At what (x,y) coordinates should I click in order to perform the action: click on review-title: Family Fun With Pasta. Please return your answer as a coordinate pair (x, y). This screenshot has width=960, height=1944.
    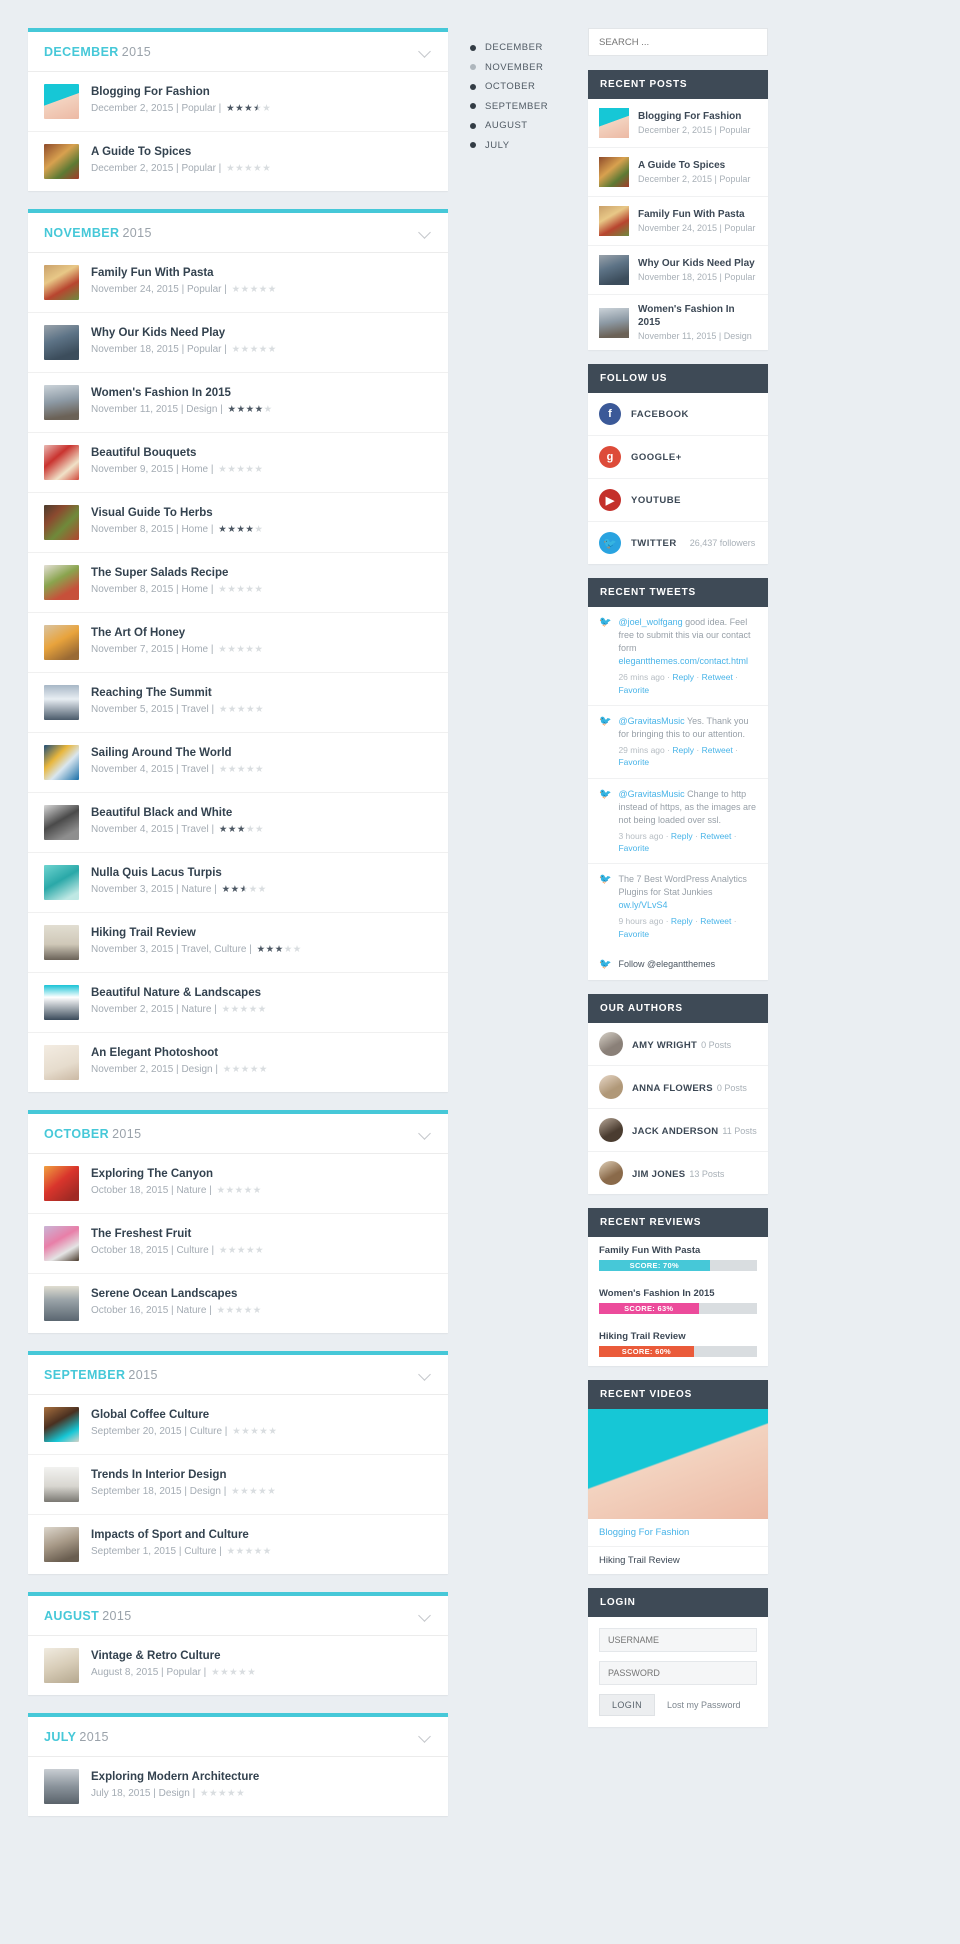
    Looking at the image, I should click on (678, 1250).